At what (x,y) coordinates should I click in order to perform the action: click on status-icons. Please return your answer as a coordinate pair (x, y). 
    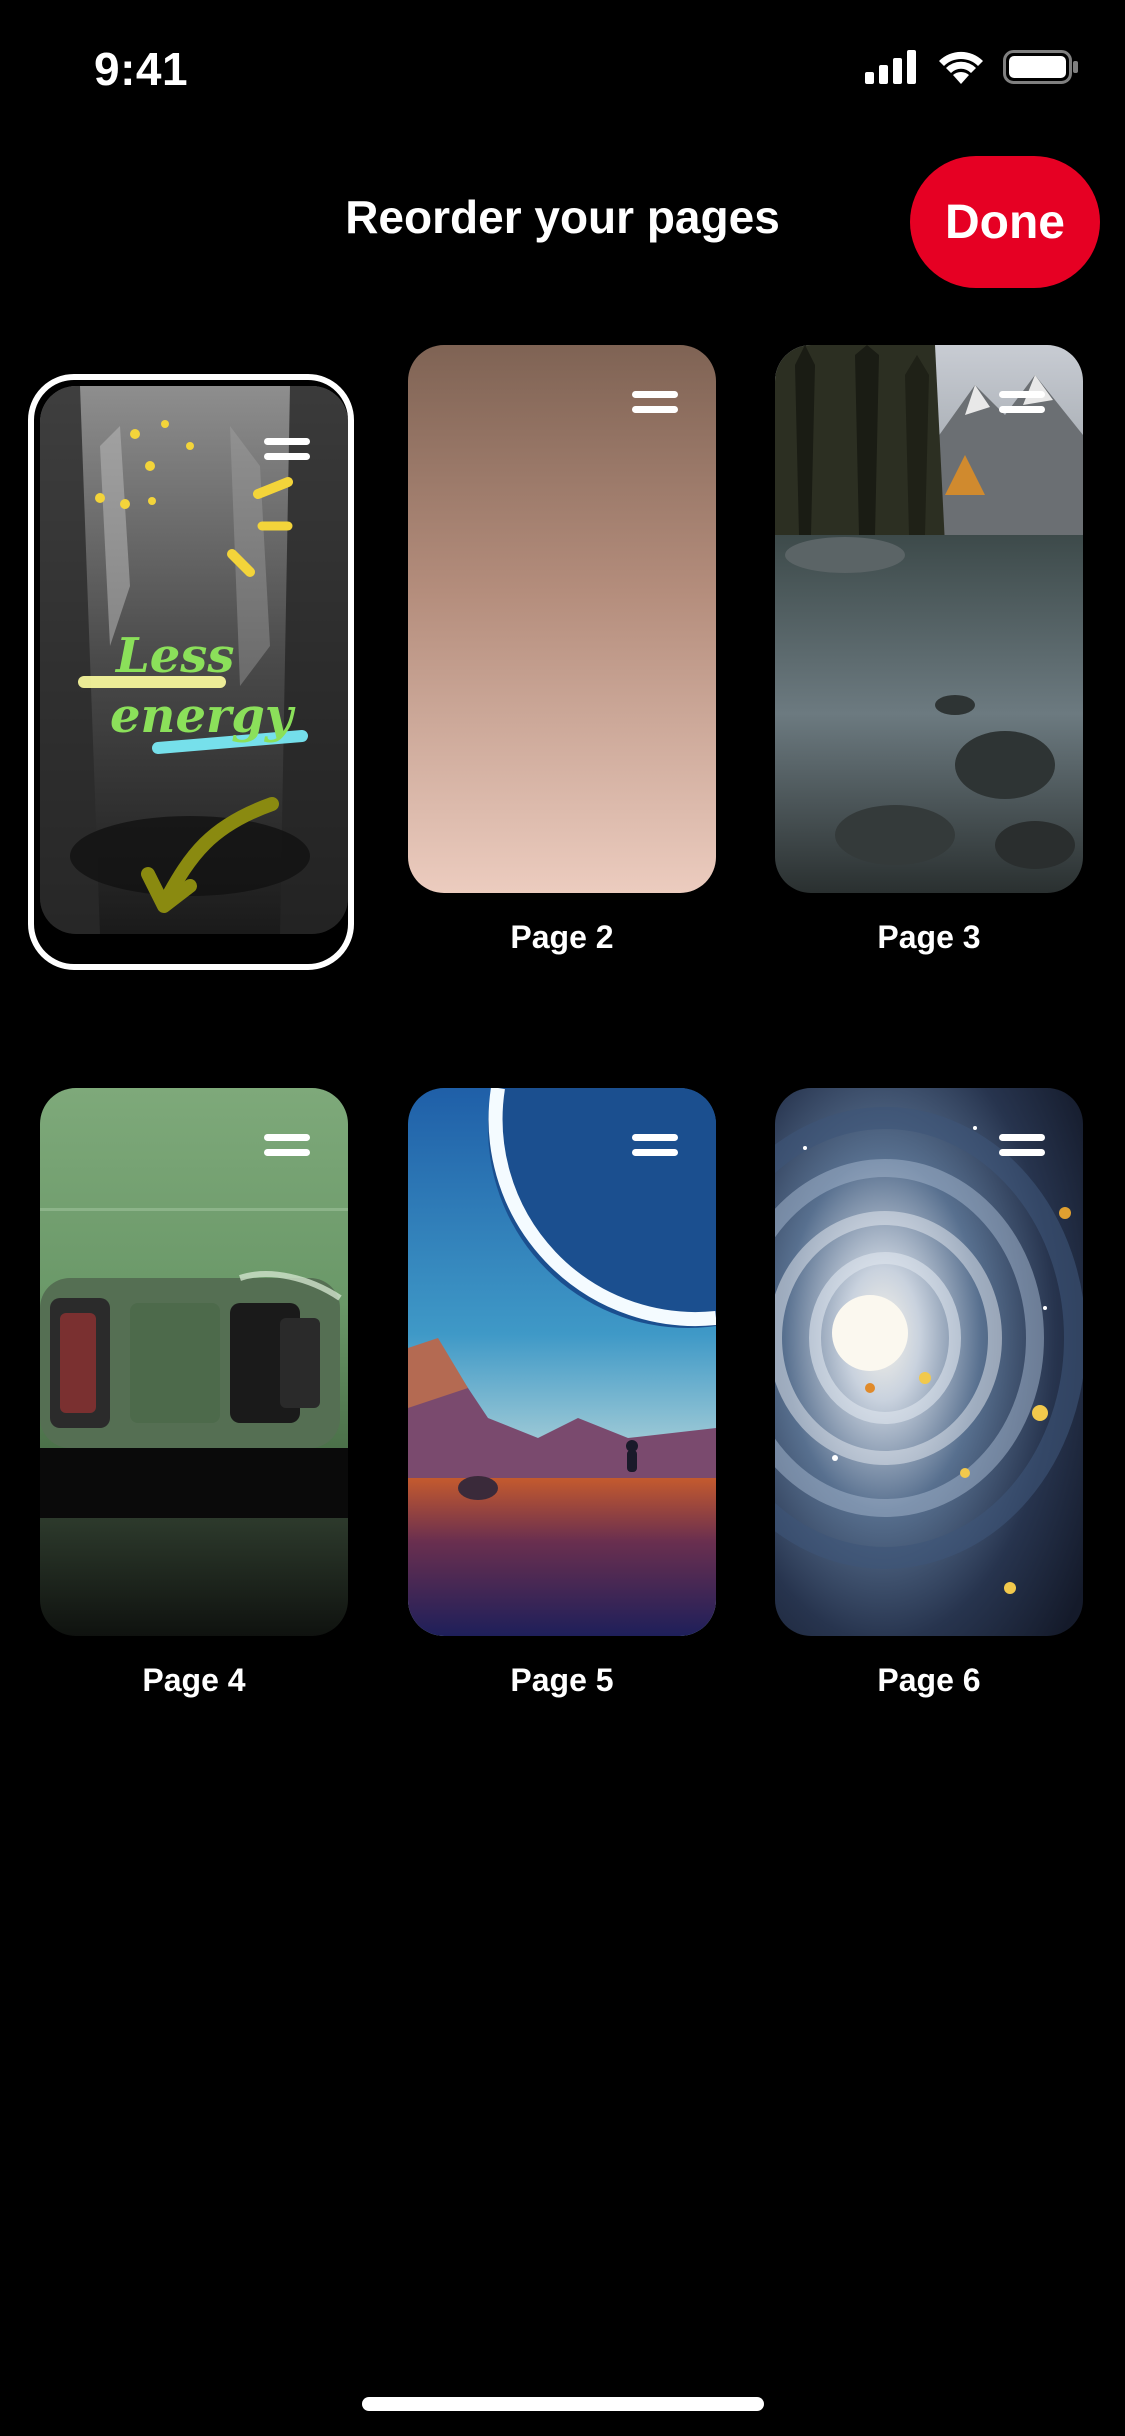
    Looking at the image, I should click on (972, 67).